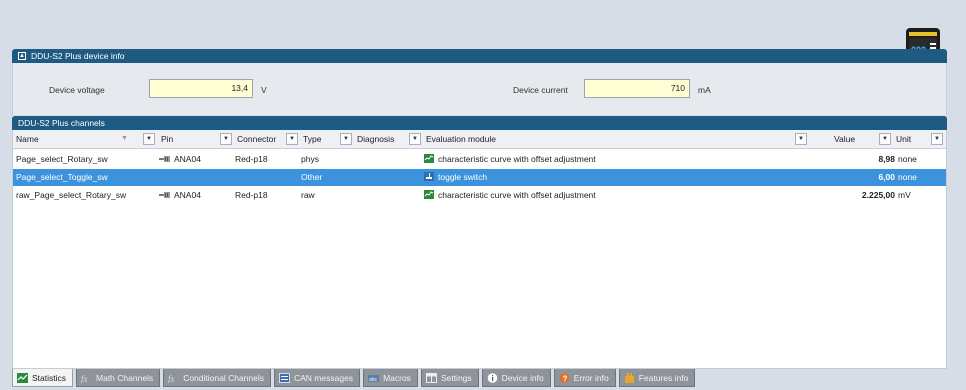 The height and width of the screenshot is (390, 966). I want to click on channel-evaluation: toggle switch, so click(455, 177).